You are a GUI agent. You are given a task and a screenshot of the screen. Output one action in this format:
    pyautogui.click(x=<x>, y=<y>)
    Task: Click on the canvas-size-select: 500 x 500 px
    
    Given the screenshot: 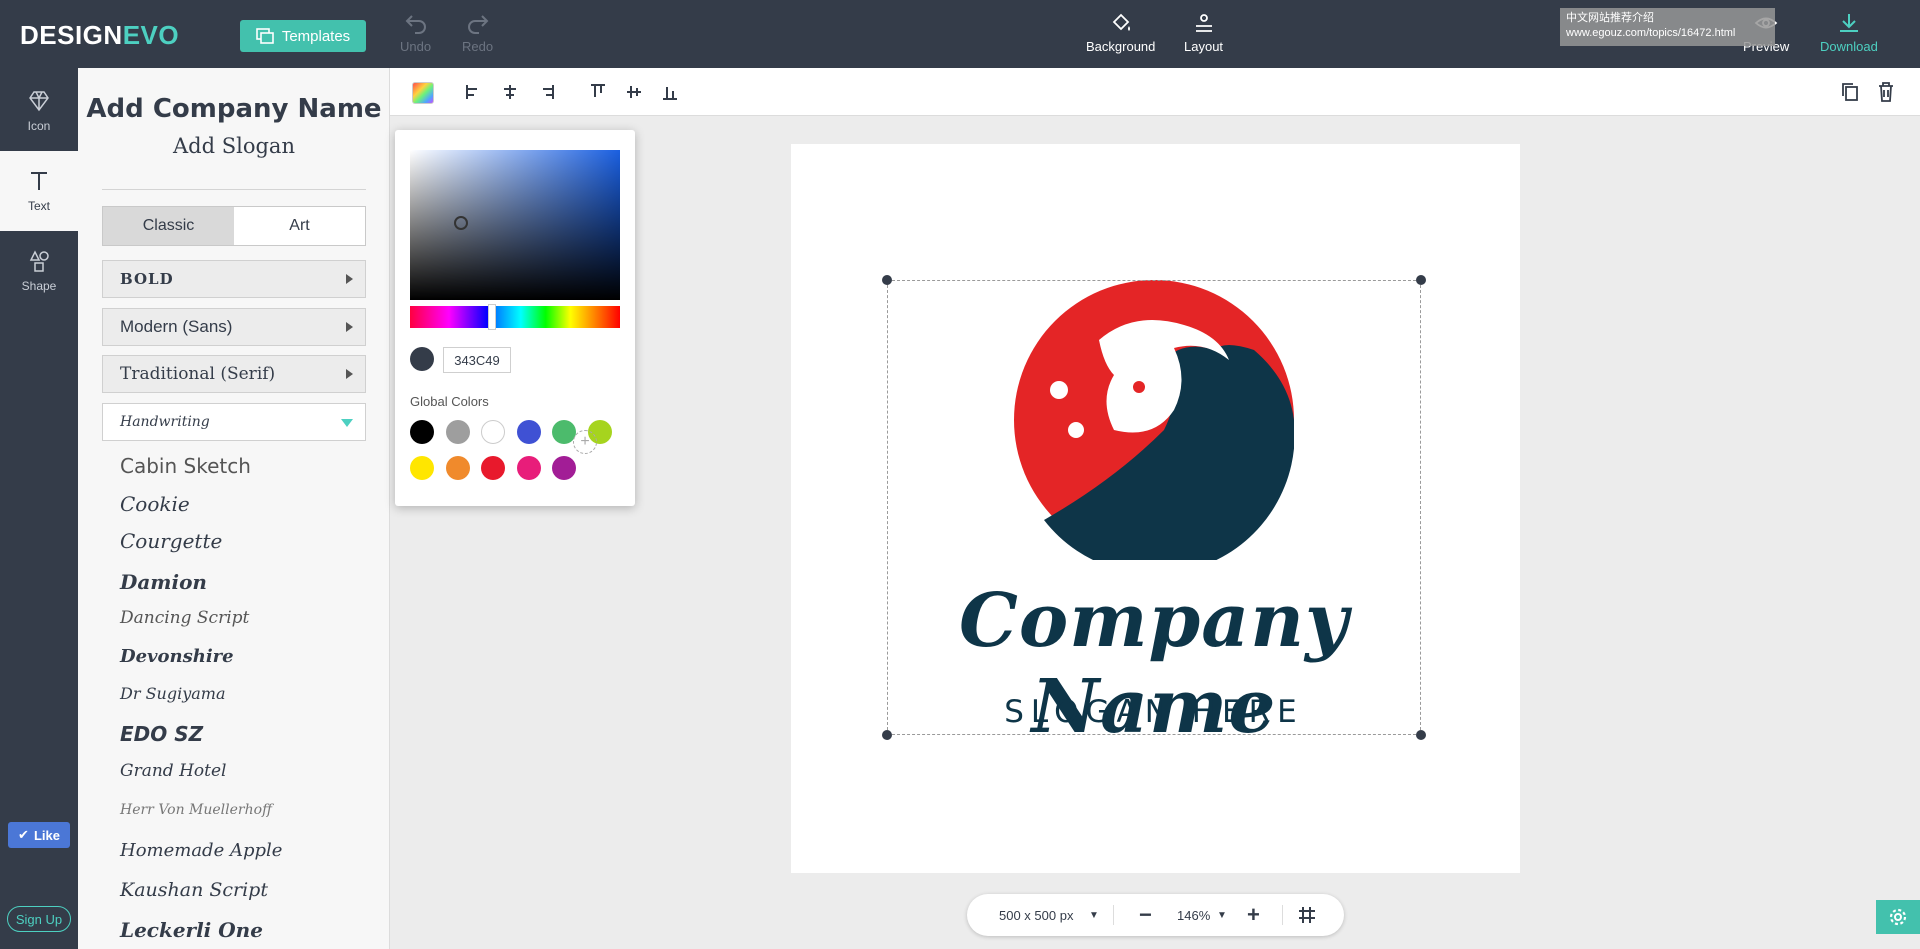 What is the action you would take?
    pyautogui.click(x=1036, y=915)
    